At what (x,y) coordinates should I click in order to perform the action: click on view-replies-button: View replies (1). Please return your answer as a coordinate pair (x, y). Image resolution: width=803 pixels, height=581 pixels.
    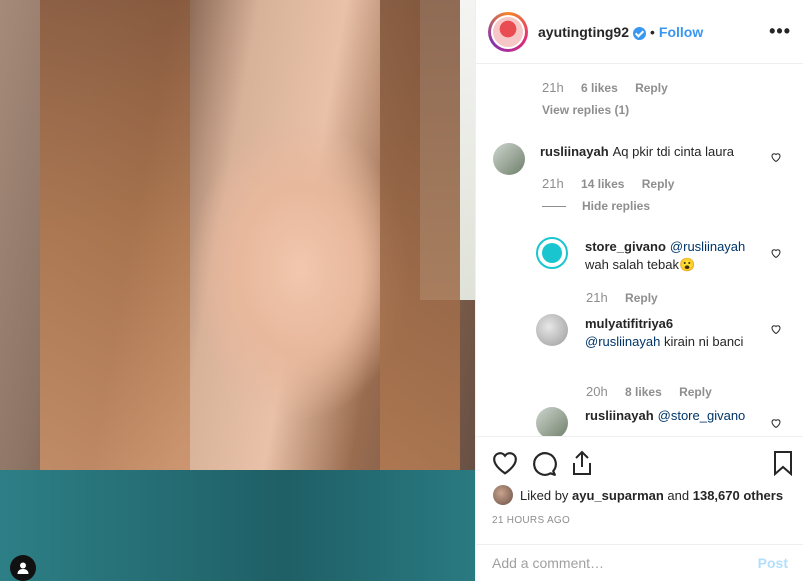
    Looking at the image, I should click on (585, 110).